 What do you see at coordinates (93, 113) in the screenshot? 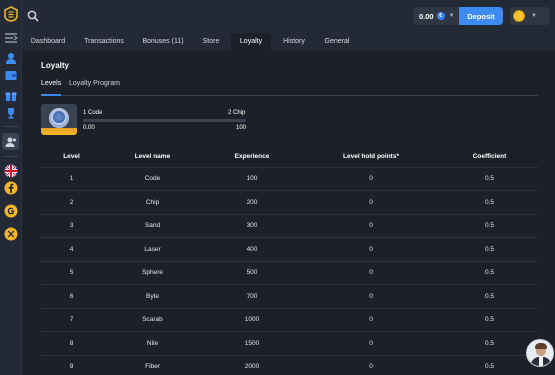
I see `current-level-label: 1 Code` at bounding box center [93, 113].